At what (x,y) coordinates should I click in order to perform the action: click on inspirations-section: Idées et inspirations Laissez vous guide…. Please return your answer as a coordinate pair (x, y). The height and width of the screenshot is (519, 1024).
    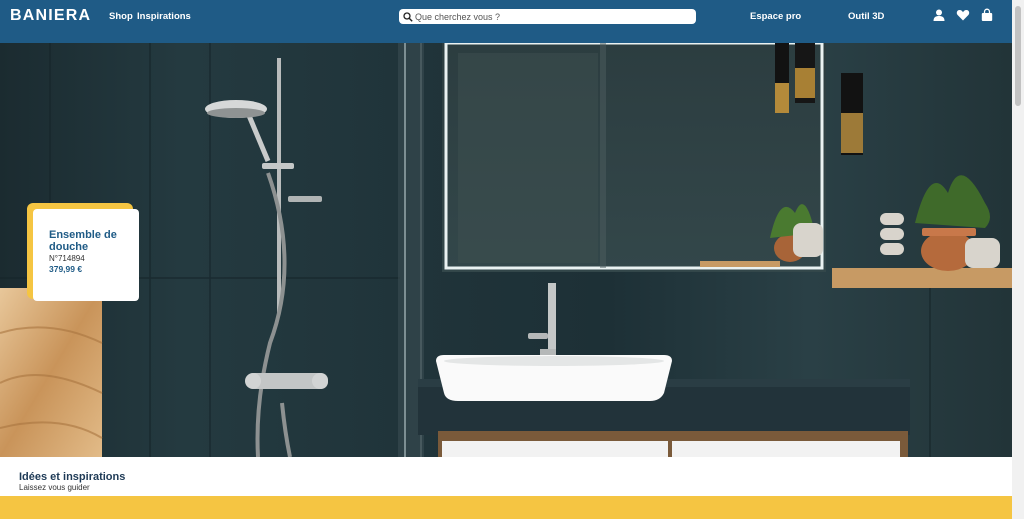
    Looking at the image, I should click on (506, 488).